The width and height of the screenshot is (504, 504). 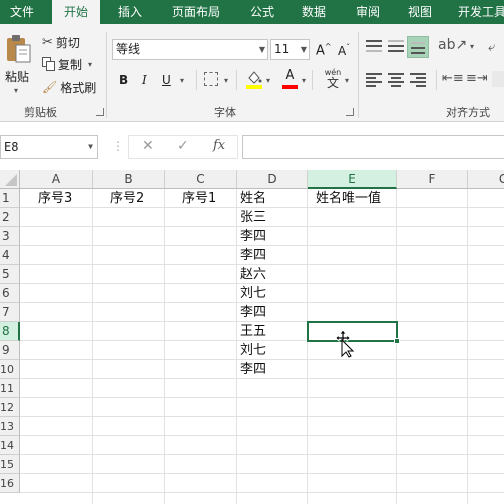 What do you see at coordinates (324, 50) in the screenshot?
I see `increase-font-size-icon: A^` at bounding box center [324, 50].